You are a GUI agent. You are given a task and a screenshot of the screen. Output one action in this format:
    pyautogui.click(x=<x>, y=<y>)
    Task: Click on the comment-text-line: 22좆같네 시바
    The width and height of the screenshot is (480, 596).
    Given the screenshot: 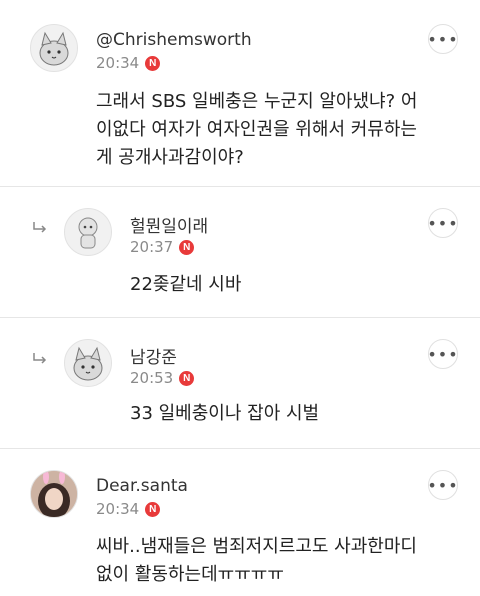 What is the action you would take?
    pyautogui.click(x=186, y=284)
    